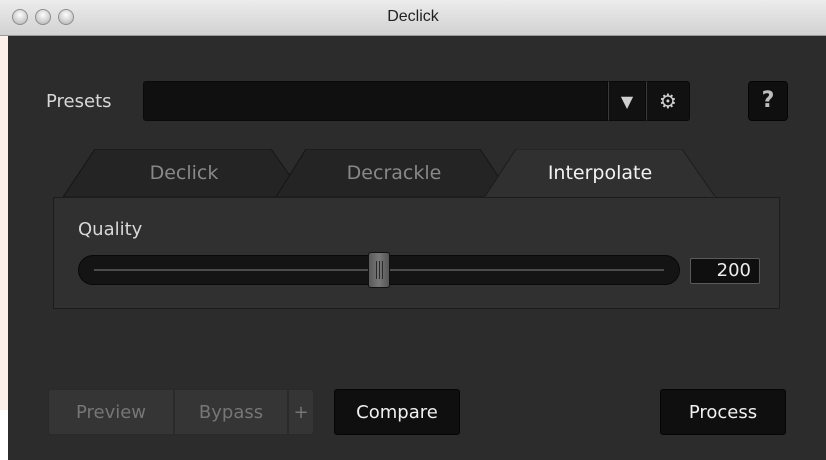  Describe the element at coordinates (110, 229) in the screenshot. I see `quality-label: Quality` at that location.